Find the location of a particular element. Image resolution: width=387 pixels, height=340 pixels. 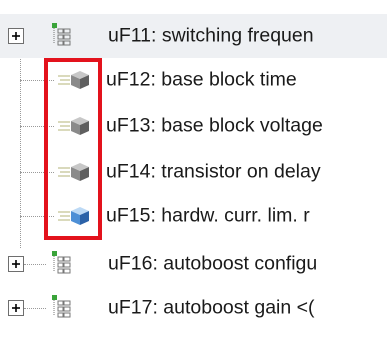

tree-item-uf16: uF16: autoboost configu is located at coordinates (193, 264).